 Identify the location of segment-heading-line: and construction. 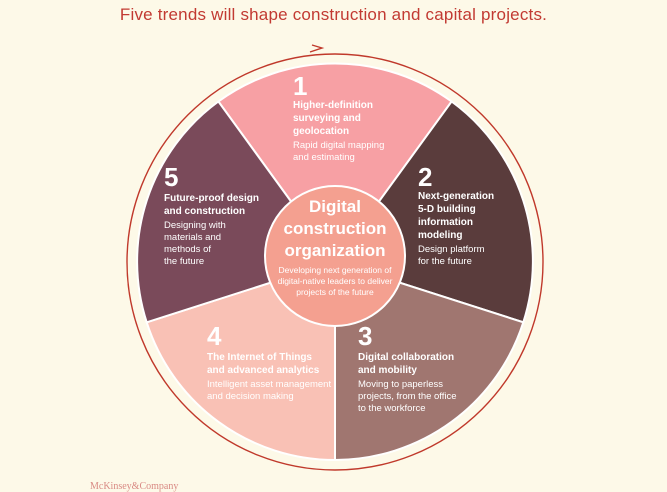
(204, 211).